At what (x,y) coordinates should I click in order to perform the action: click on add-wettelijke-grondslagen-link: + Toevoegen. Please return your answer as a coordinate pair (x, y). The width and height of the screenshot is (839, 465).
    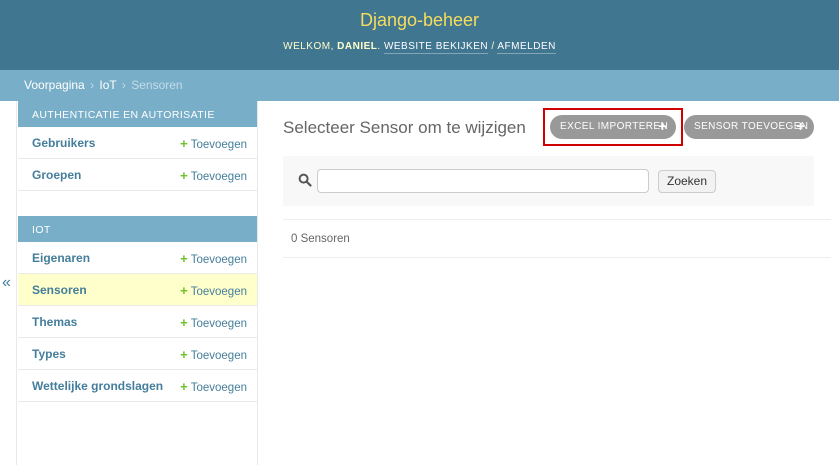
    Looking at the image, I should click on (213, 386).